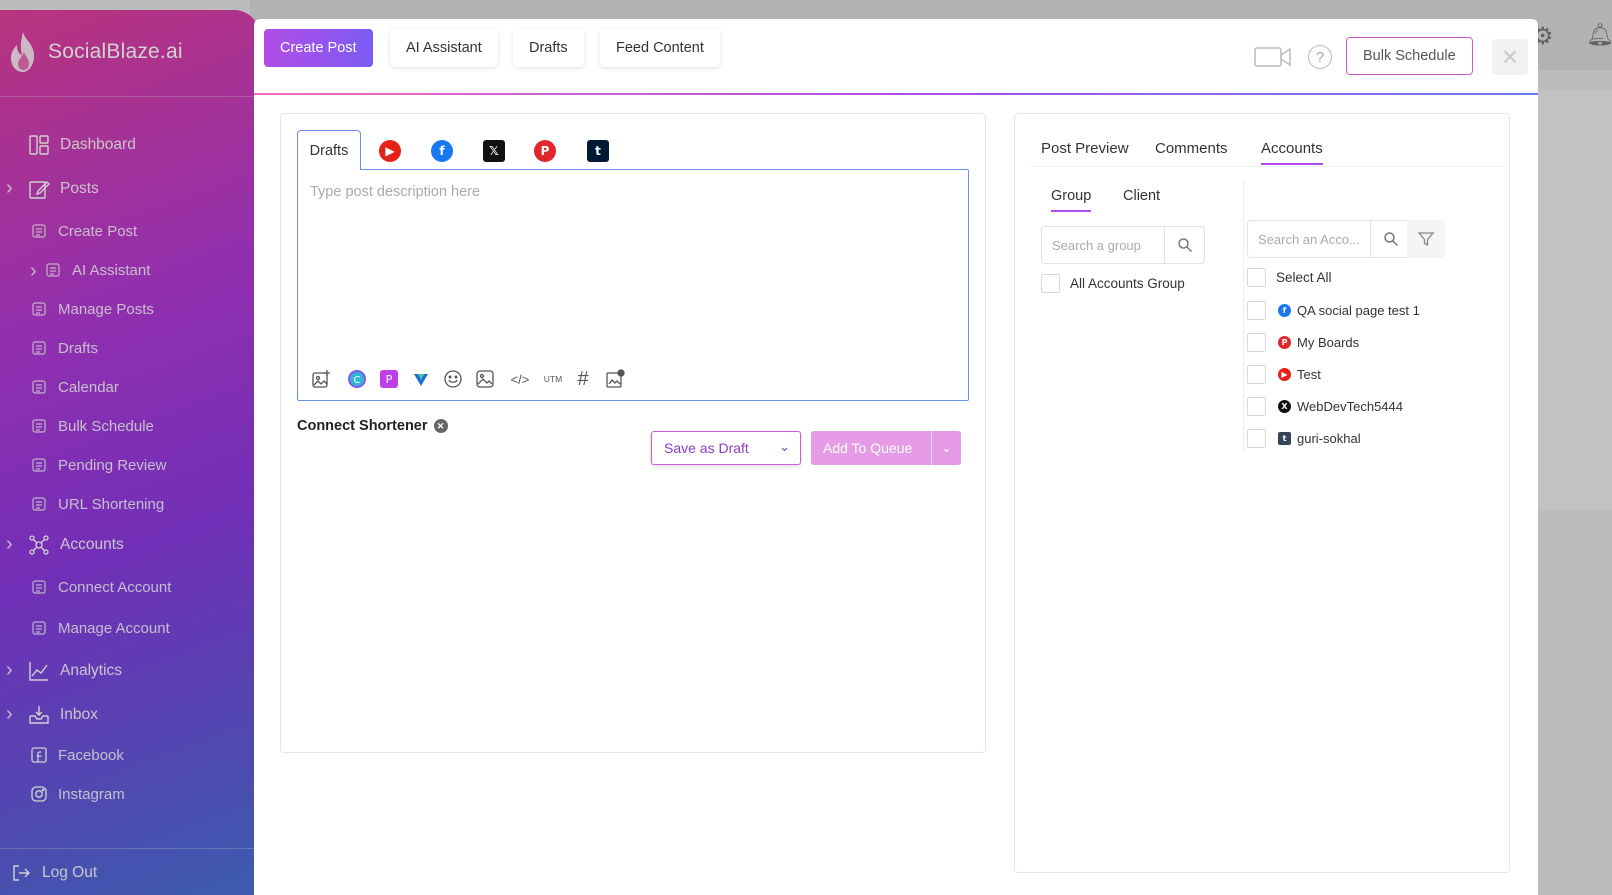  Describe the element at coordinates (886, 448) in the screenshot. I see `add-to-queue-button: Add To Queue ⌄` at that location.